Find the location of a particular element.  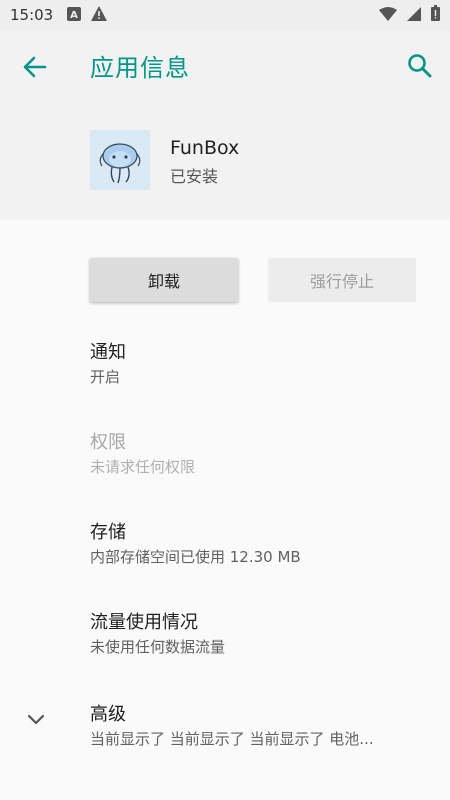

wifi-icon is located at coordinates (388, 15).